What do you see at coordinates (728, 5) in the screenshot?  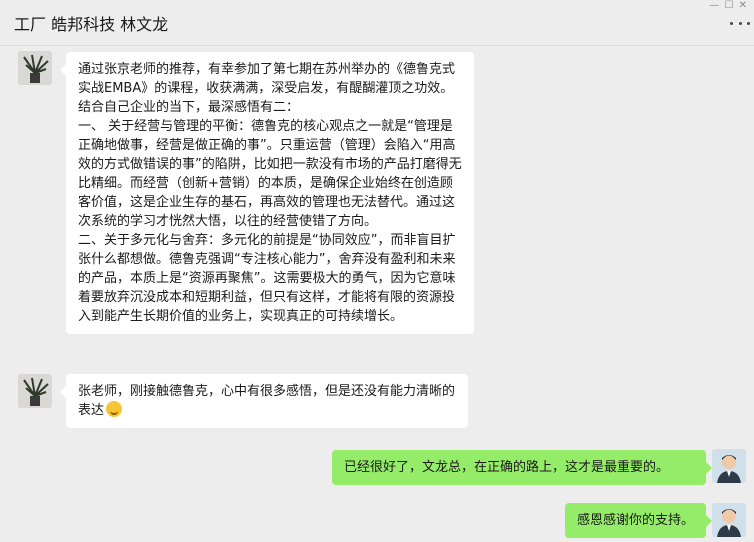 I see `window-controls: — ☐ ✕` at bounding box center [728, 5].